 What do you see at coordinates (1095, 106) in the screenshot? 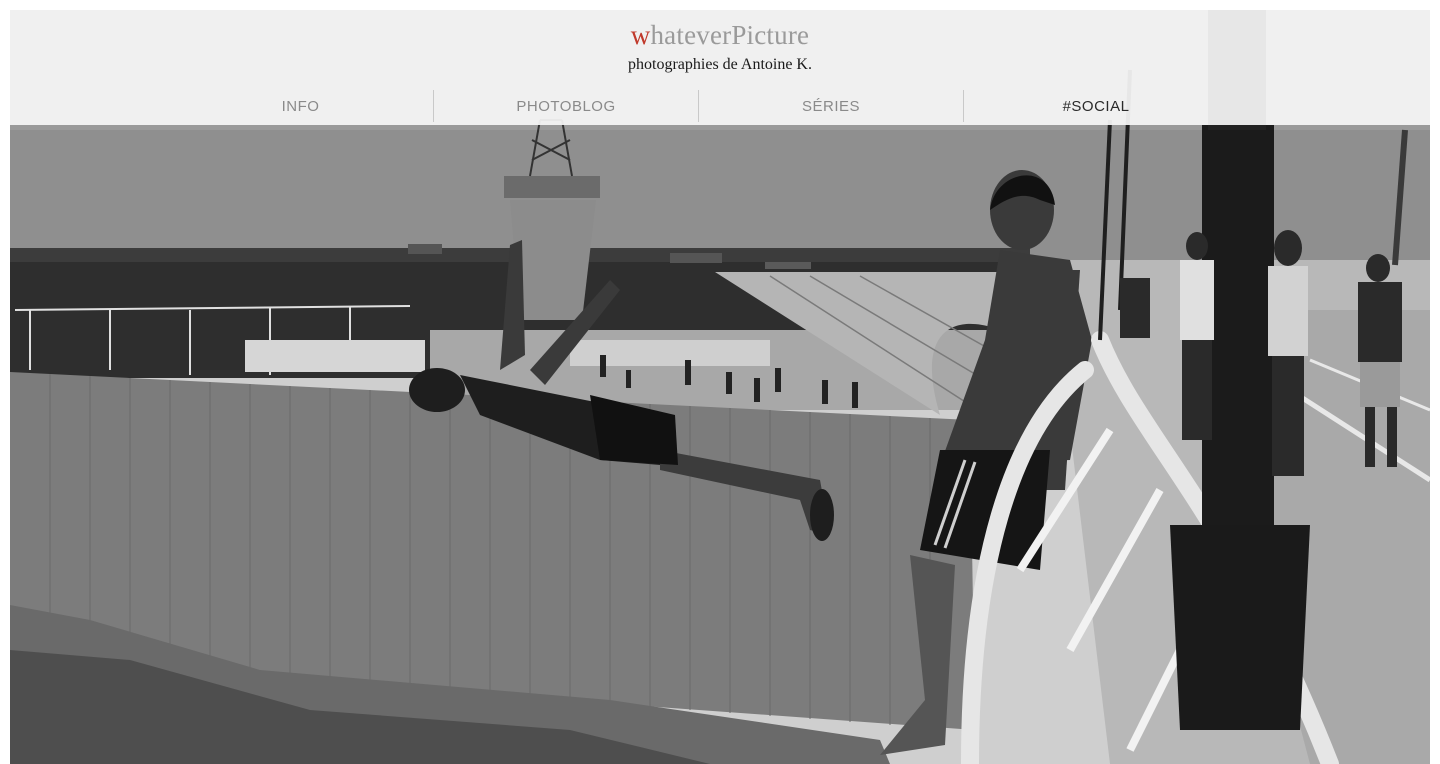
I see `nav-item-social: #SOCIAL` at bounding box center [1095, 106].